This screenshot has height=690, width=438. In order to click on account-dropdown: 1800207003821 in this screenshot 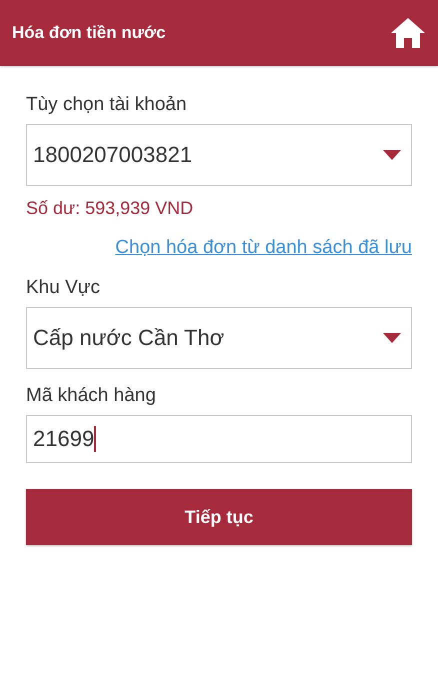, I will do `click(219, 155)`.